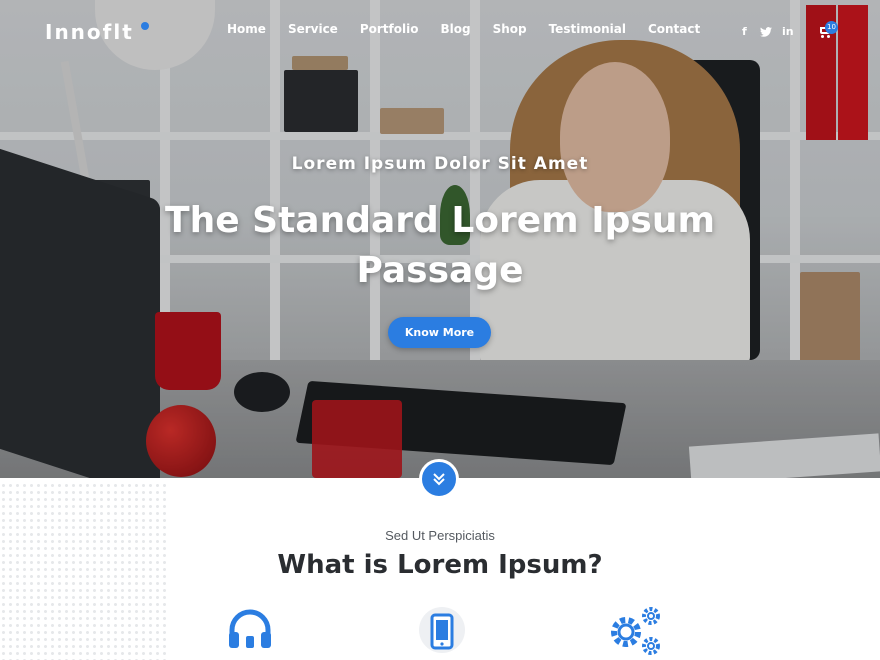 The image size is (880, 660). I want to click on nav-blog: Blog, so click(455, 29).